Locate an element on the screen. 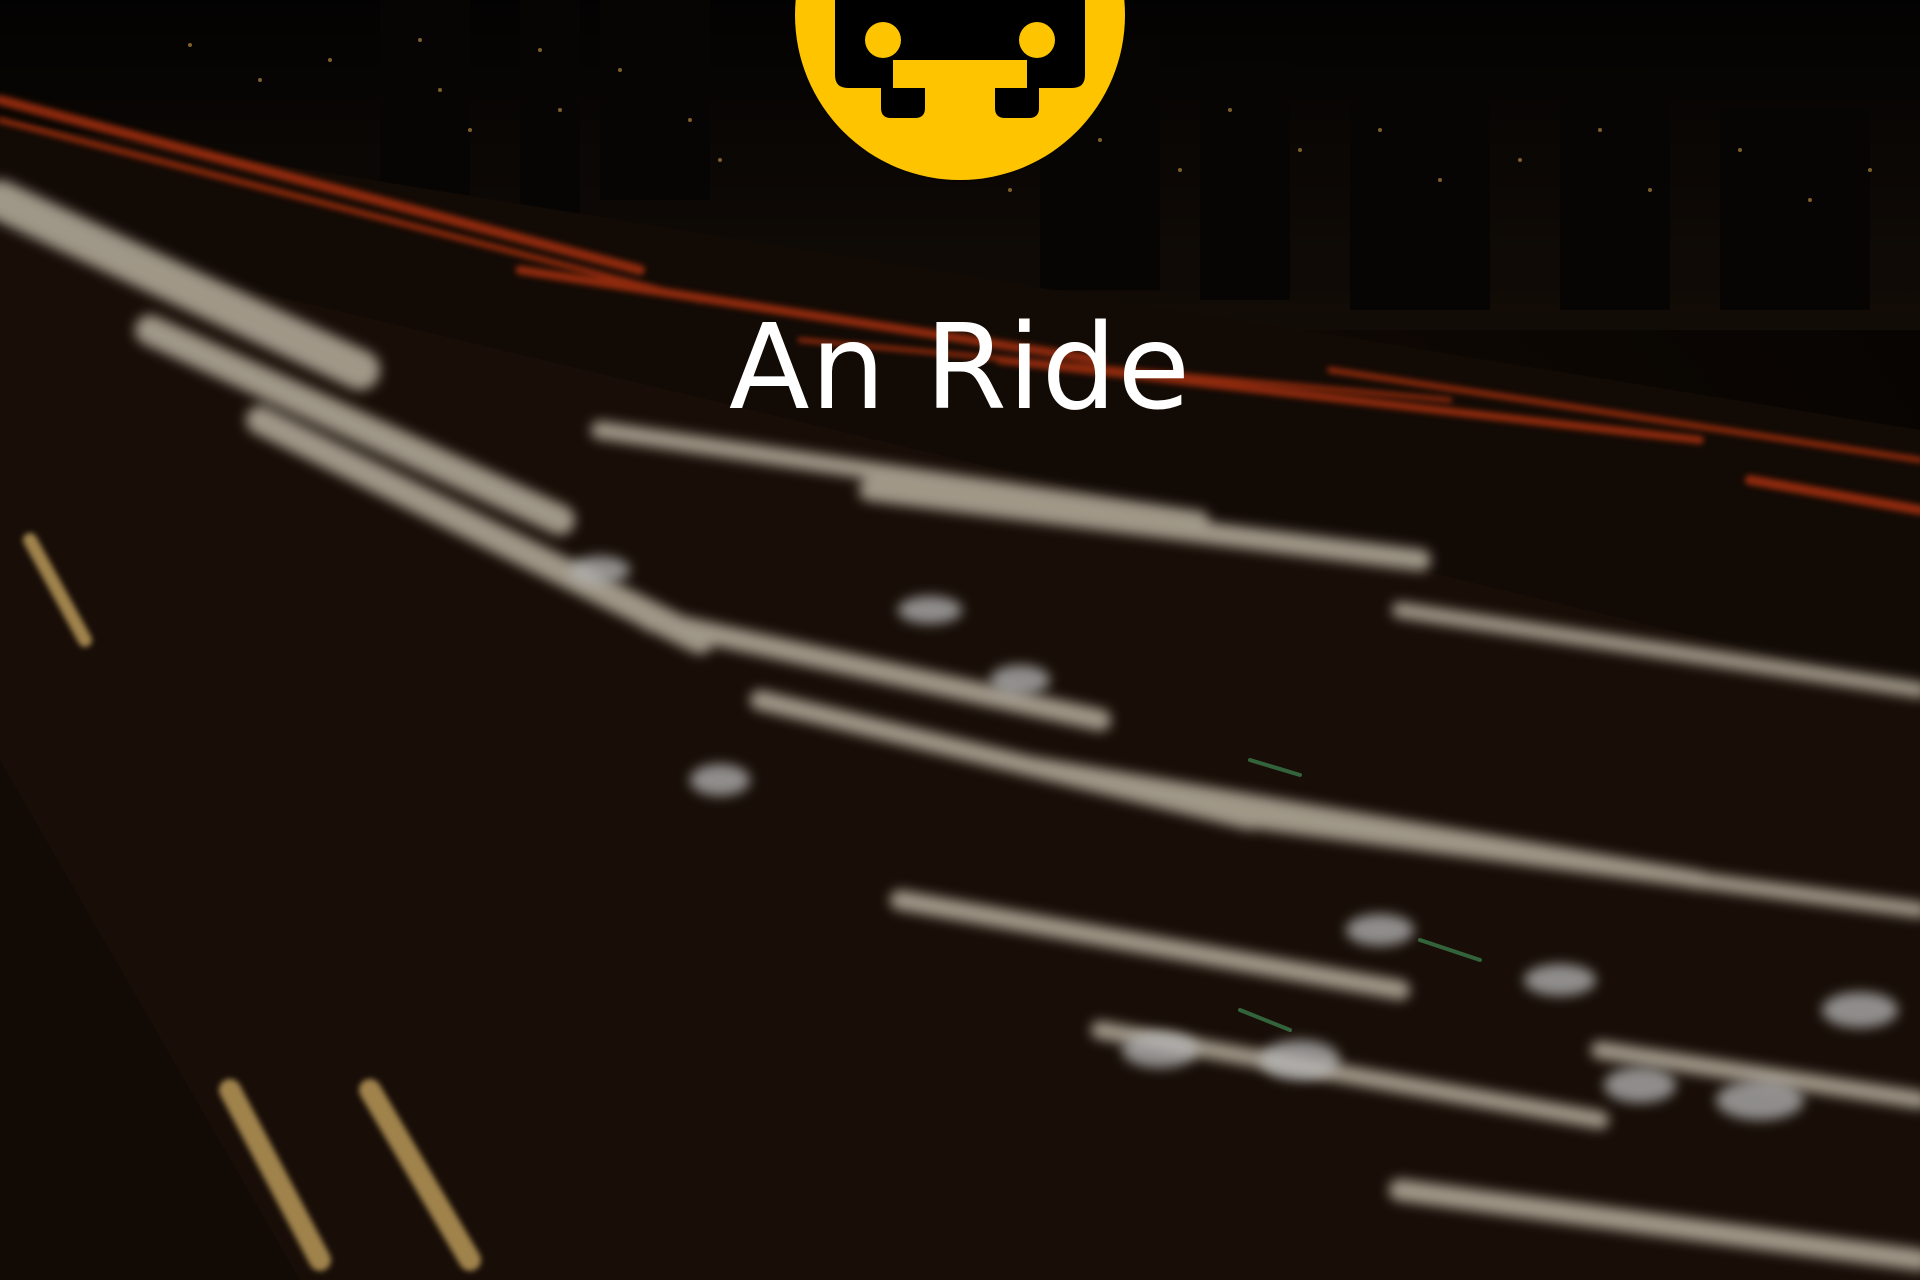 The width and height of the screenshot is (1920, 1280). car-front-icon is located at coordinates (960, 59).